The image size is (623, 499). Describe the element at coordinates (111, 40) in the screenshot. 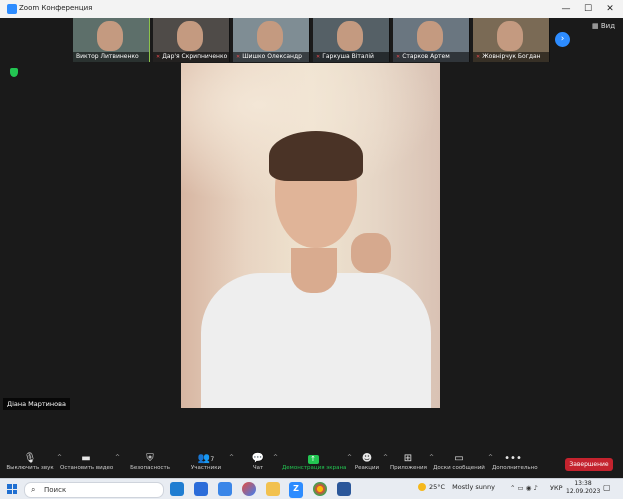

I see `participant-tile: Виктор Литвиненко` at that location.